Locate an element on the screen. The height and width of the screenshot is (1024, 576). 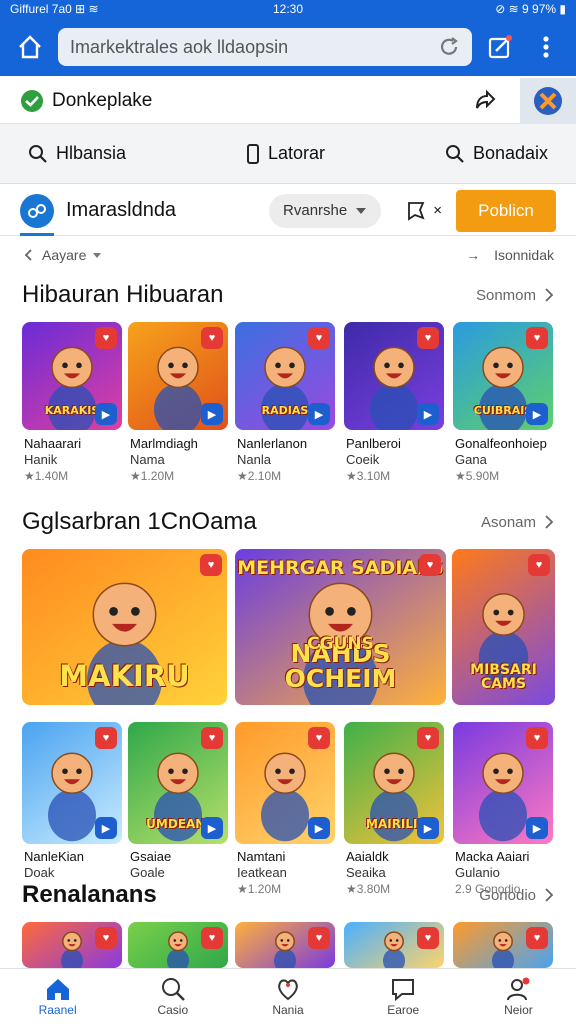
more-menu-button is located at coordinates (546, 47).